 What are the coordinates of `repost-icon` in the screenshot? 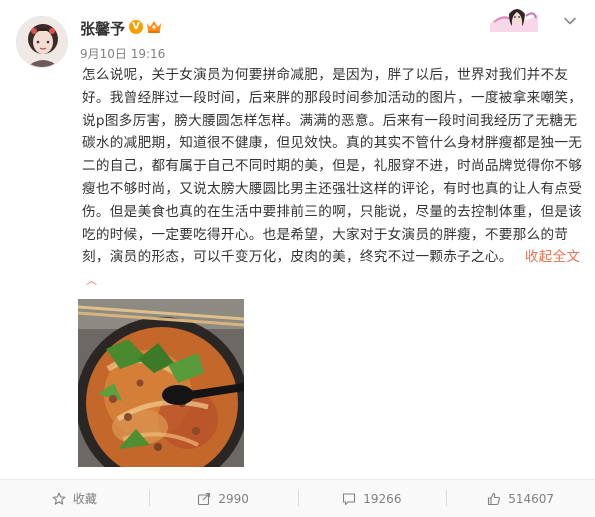 It's located at (204, 498).